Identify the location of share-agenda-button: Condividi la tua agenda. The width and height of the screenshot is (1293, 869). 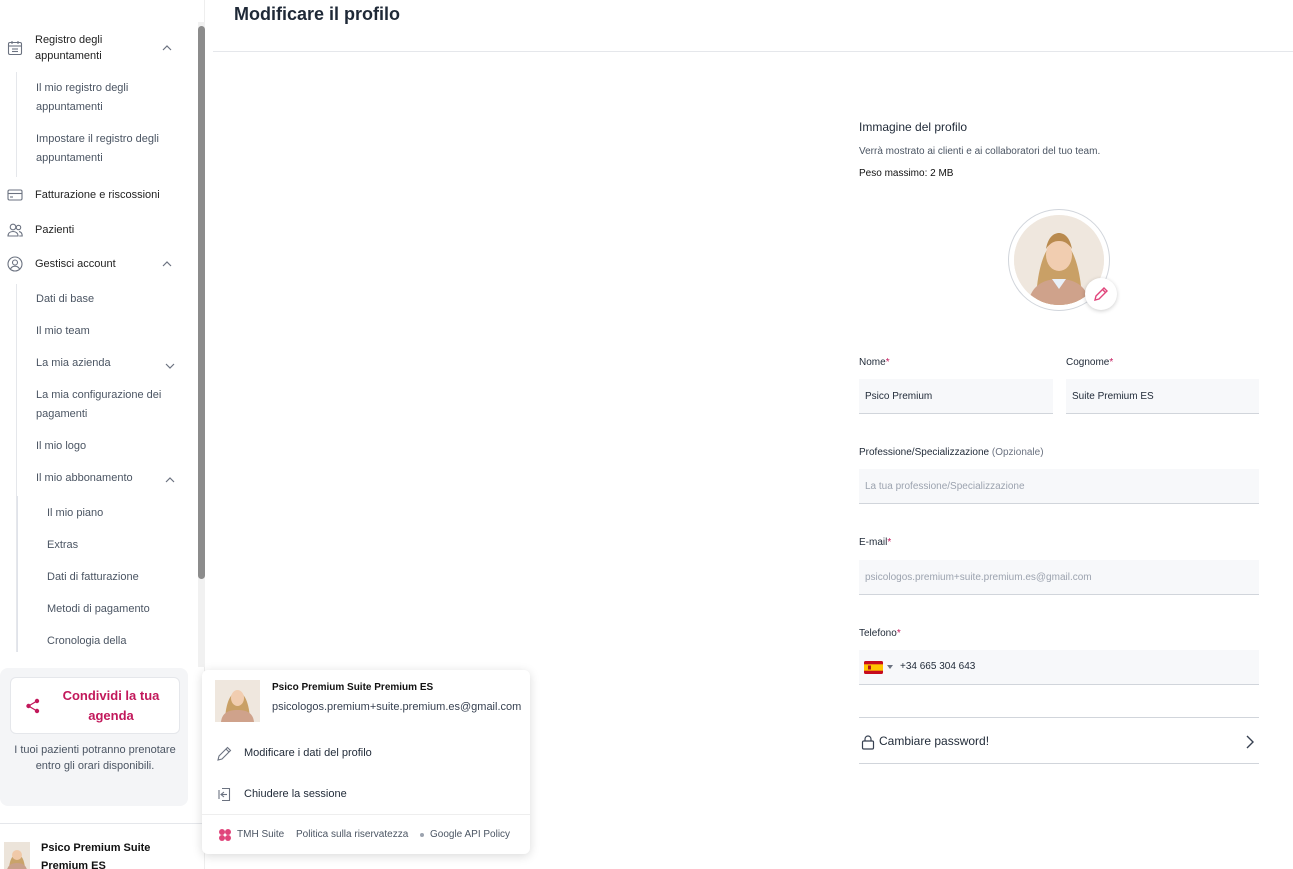
(95, 705).